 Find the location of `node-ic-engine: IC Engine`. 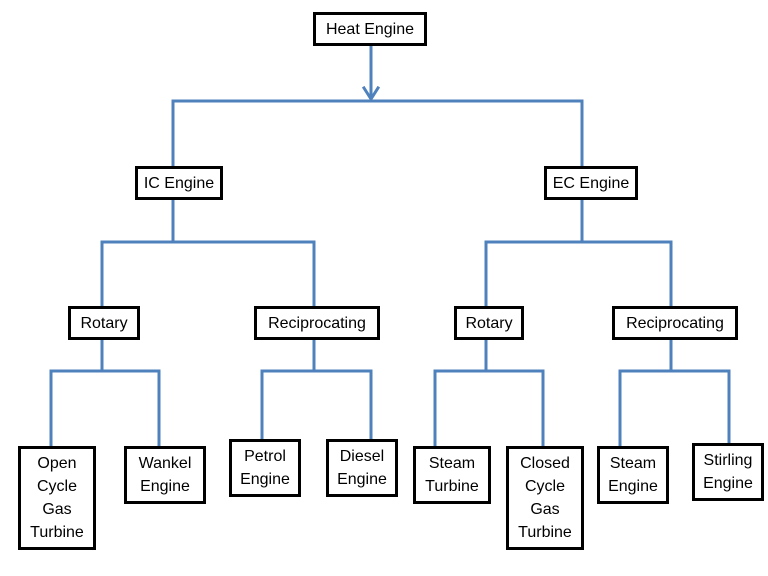

node-ic-engine: IC Engine is located at coordinates (179, 183).